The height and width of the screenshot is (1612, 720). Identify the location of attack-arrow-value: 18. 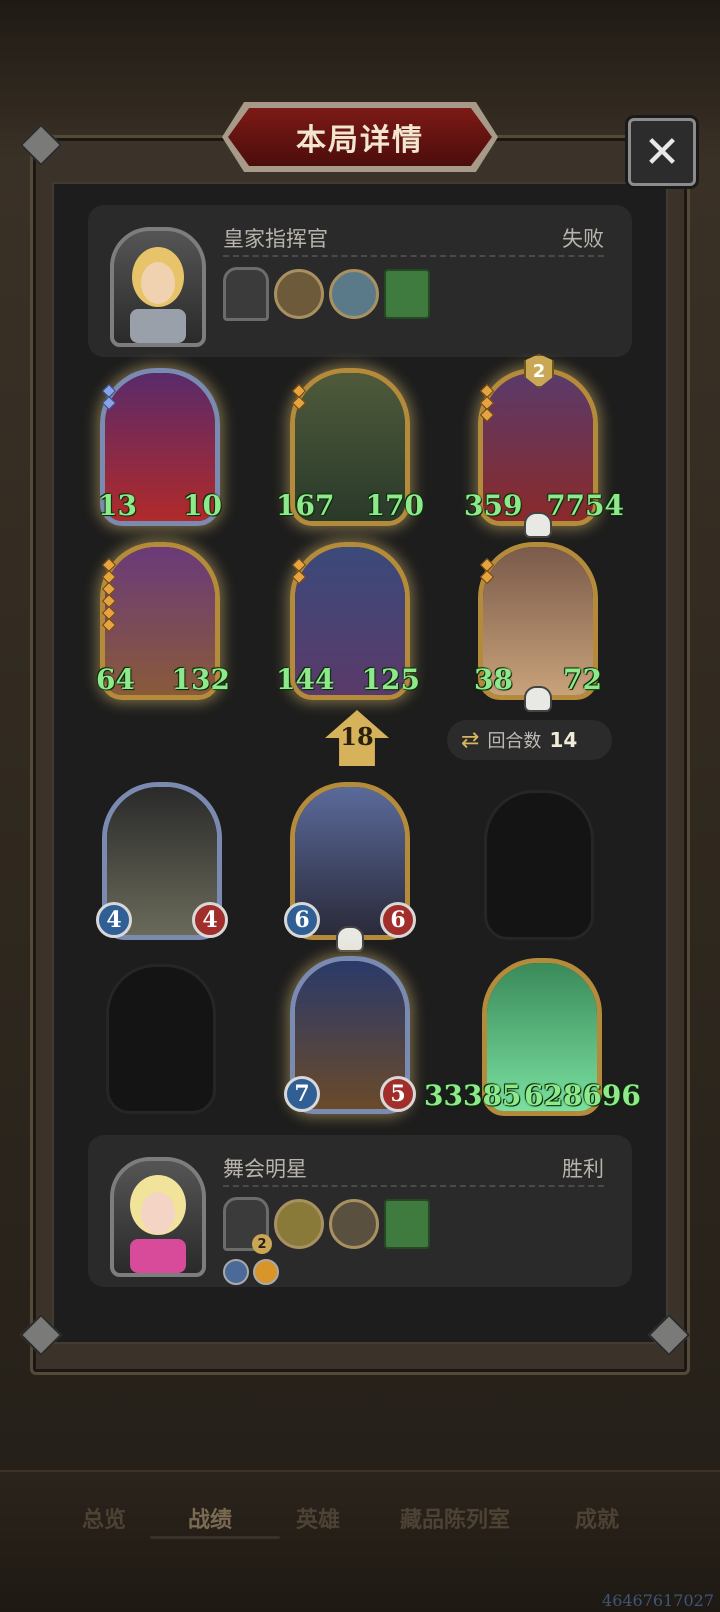
(357, 736).